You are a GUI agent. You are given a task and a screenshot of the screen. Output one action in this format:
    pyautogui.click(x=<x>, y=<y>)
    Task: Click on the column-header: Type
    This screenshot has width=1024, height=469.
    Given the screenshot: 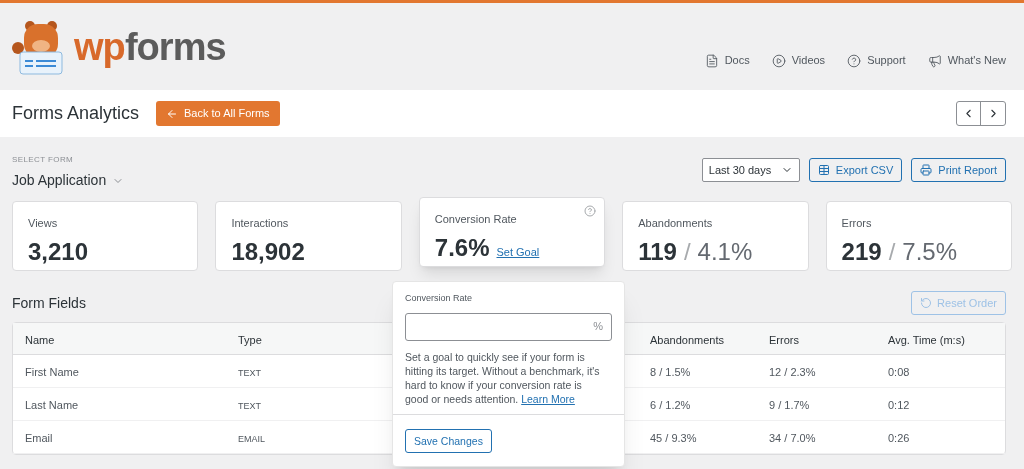 What is the action you would take?
    pyautogui.click(x=250, y=339)
    